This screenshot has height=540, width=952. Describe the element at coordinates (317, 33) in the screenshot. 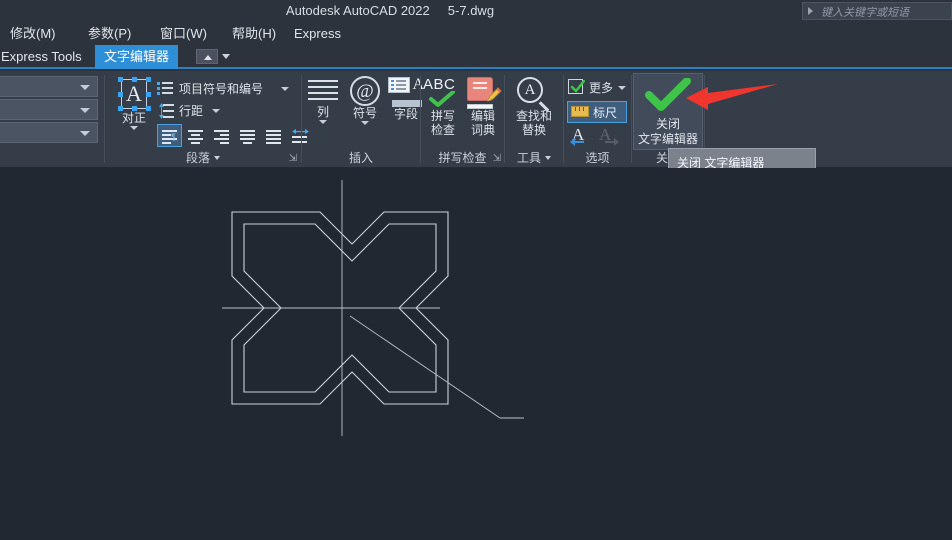

I see `menu-item-express: Express` at that location.